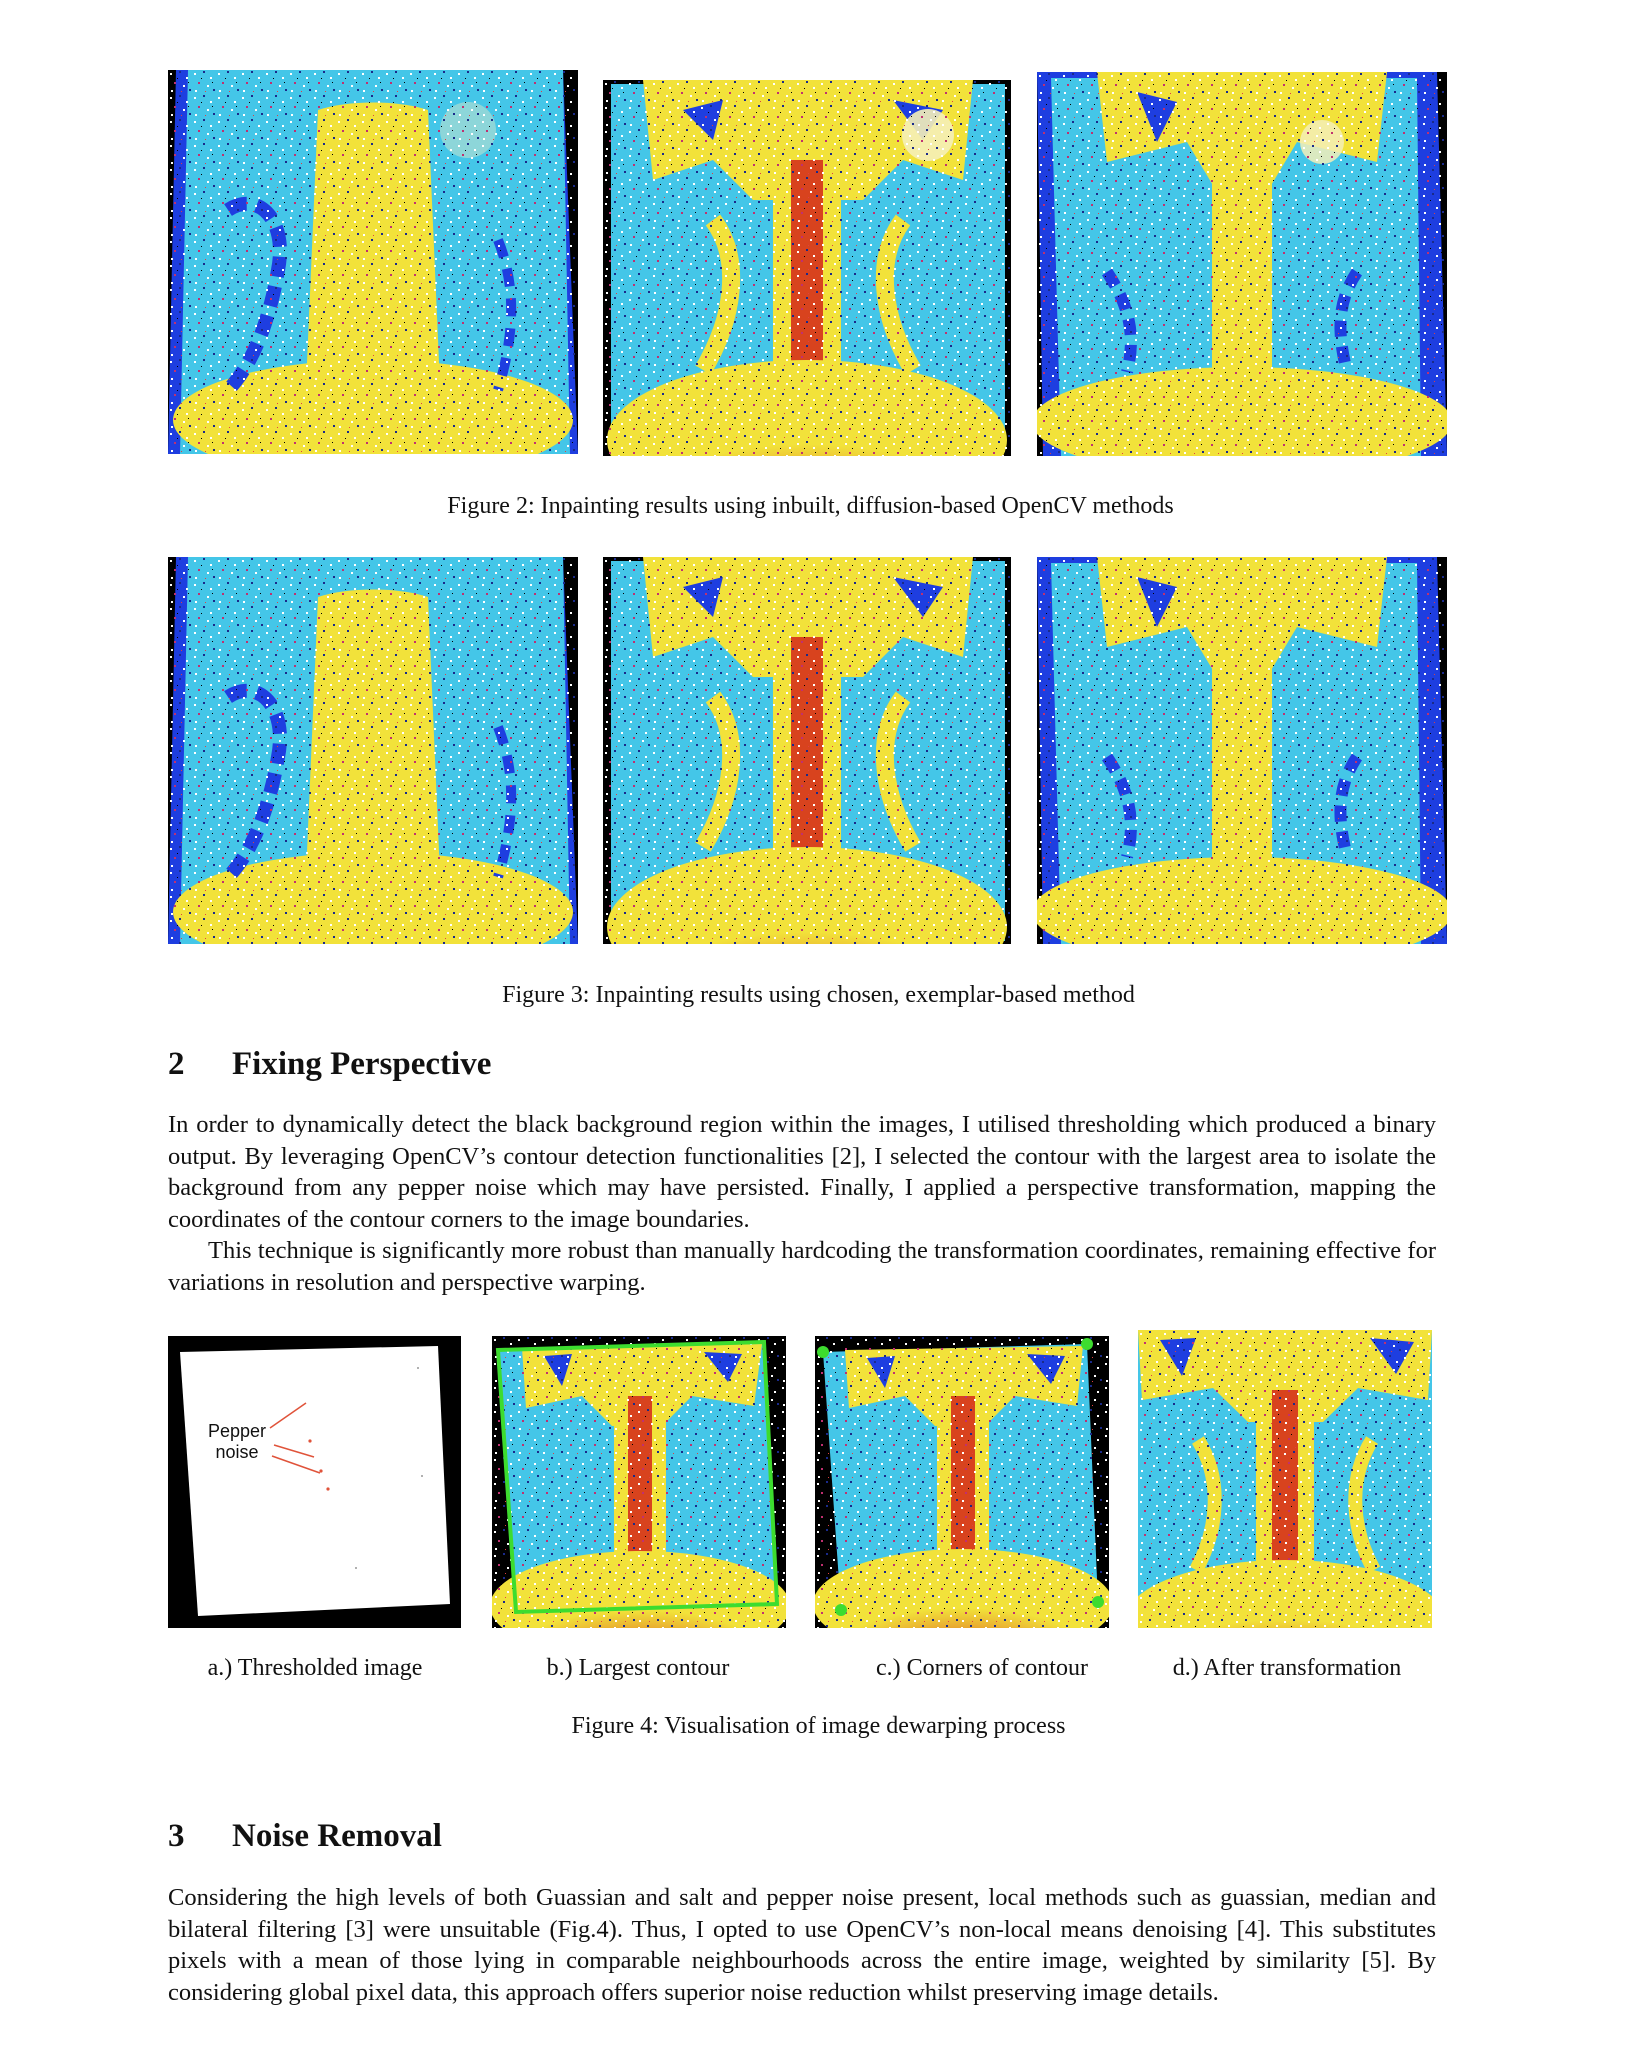 The height and width of the screenshot is (2070, 1637). What do you see at coordinates (638, 1668) in the screenshot?
I see `subcaption-b: b.) Largest contour` at bounding box center [638, 1668].